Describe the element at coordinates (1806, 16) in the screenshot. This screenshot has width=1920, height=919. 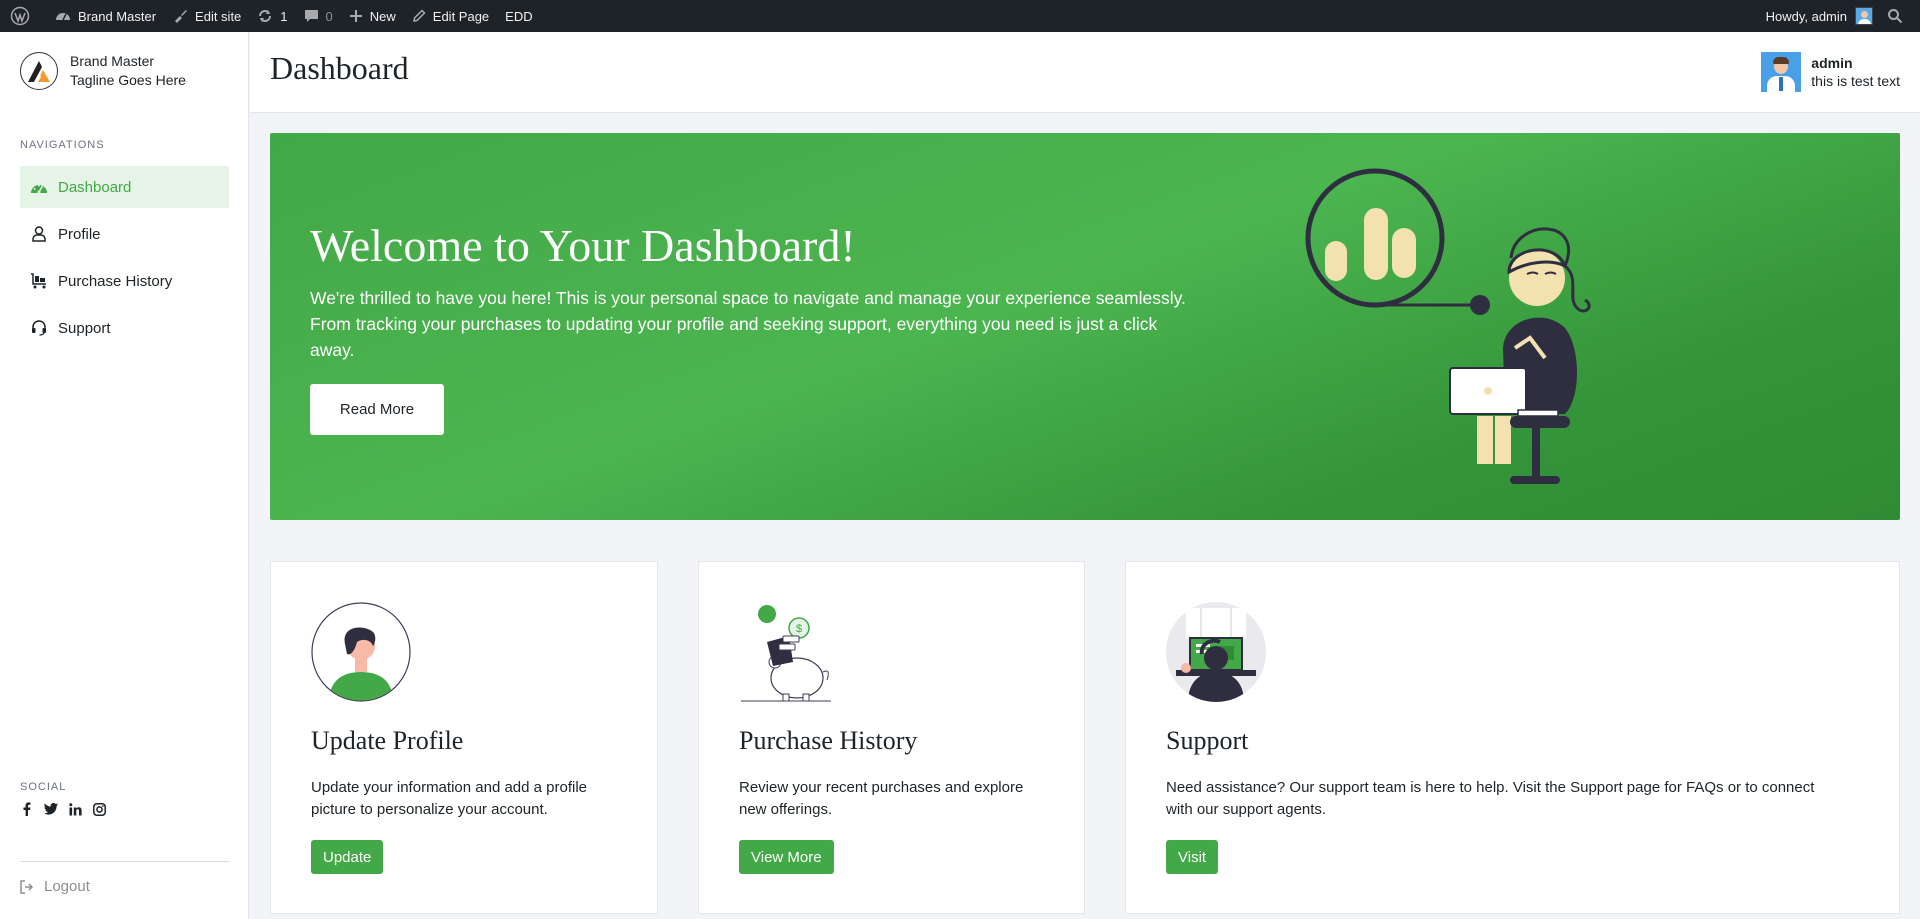
I see `howdy-text: Howdy, admin` at that location.